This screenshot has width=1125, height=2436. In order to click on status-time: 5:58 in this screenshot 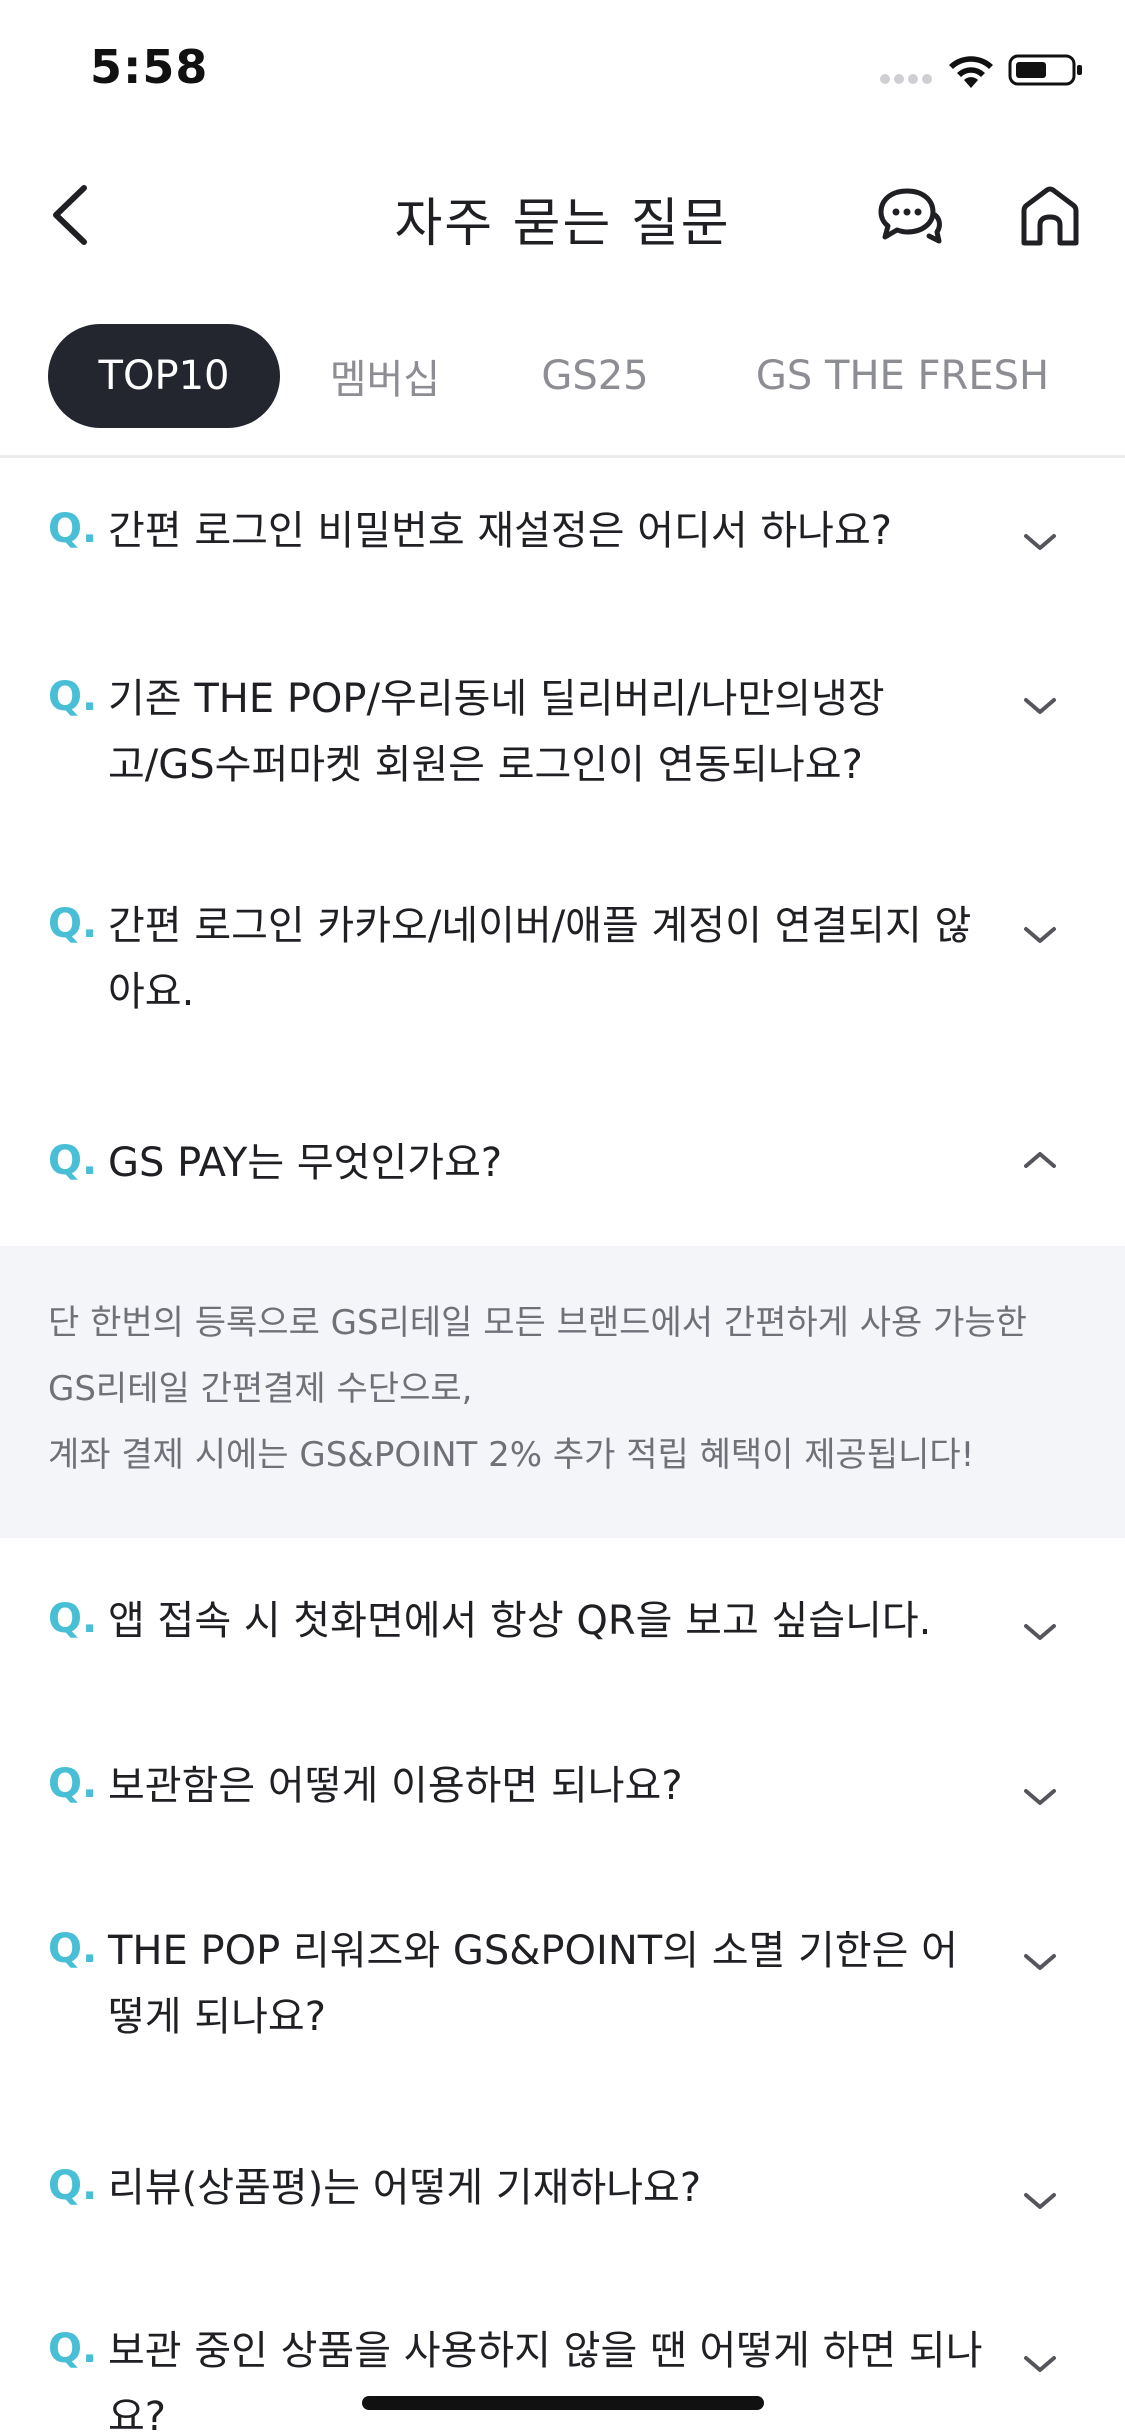, I will do `click(149, 67)`.